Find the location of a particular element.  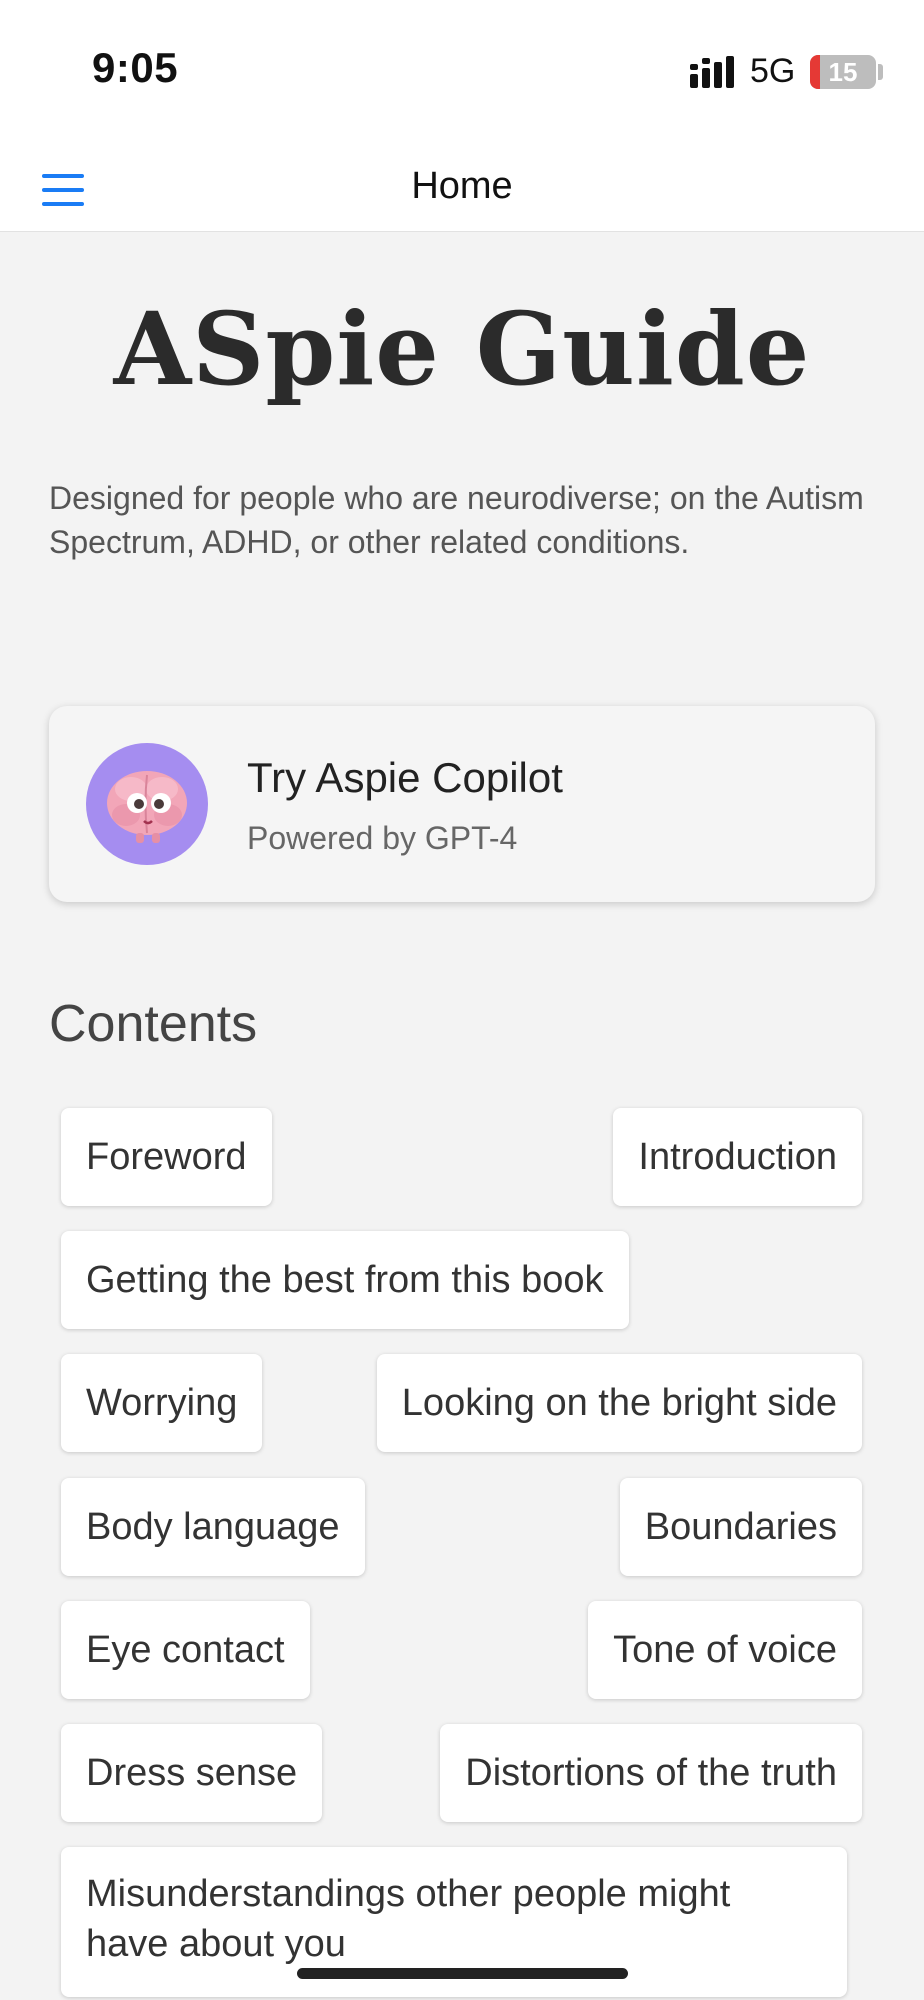

app-title: ASpie Guide is located at coordinates (462, 349).